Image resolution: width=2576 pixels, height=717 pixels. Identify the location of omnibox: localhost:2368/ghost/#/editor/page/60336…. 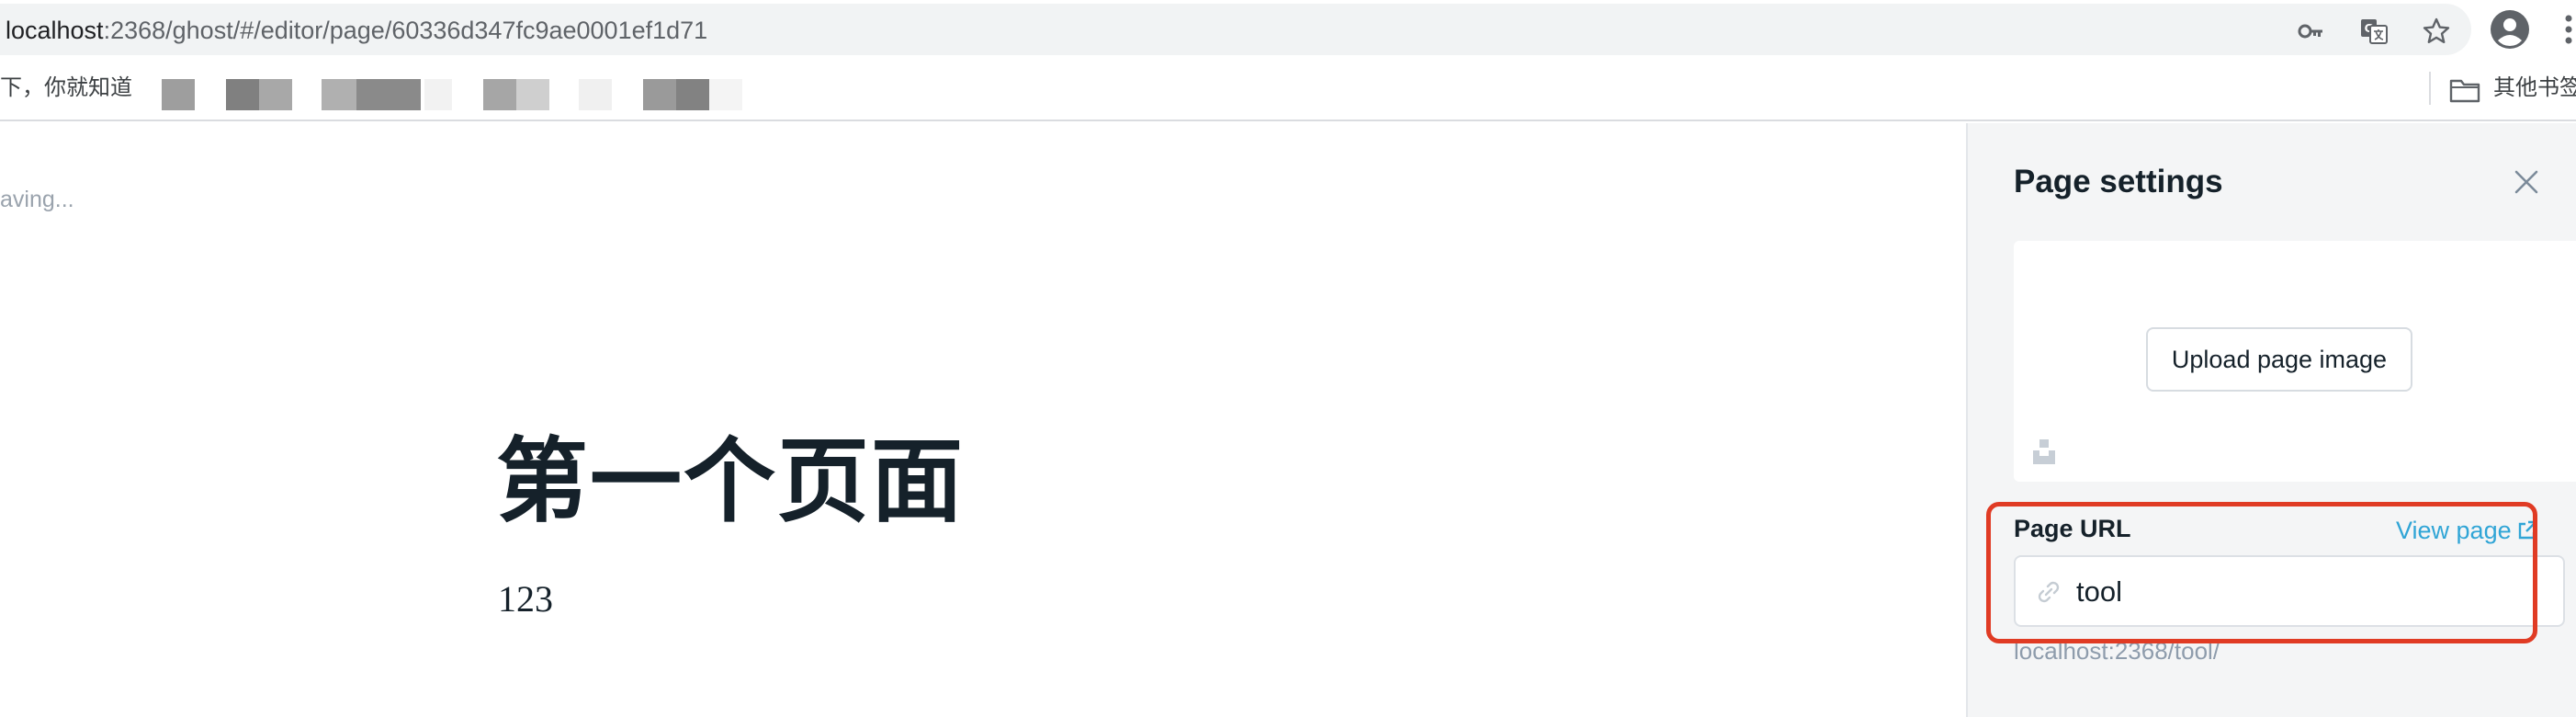
(1235, 29).